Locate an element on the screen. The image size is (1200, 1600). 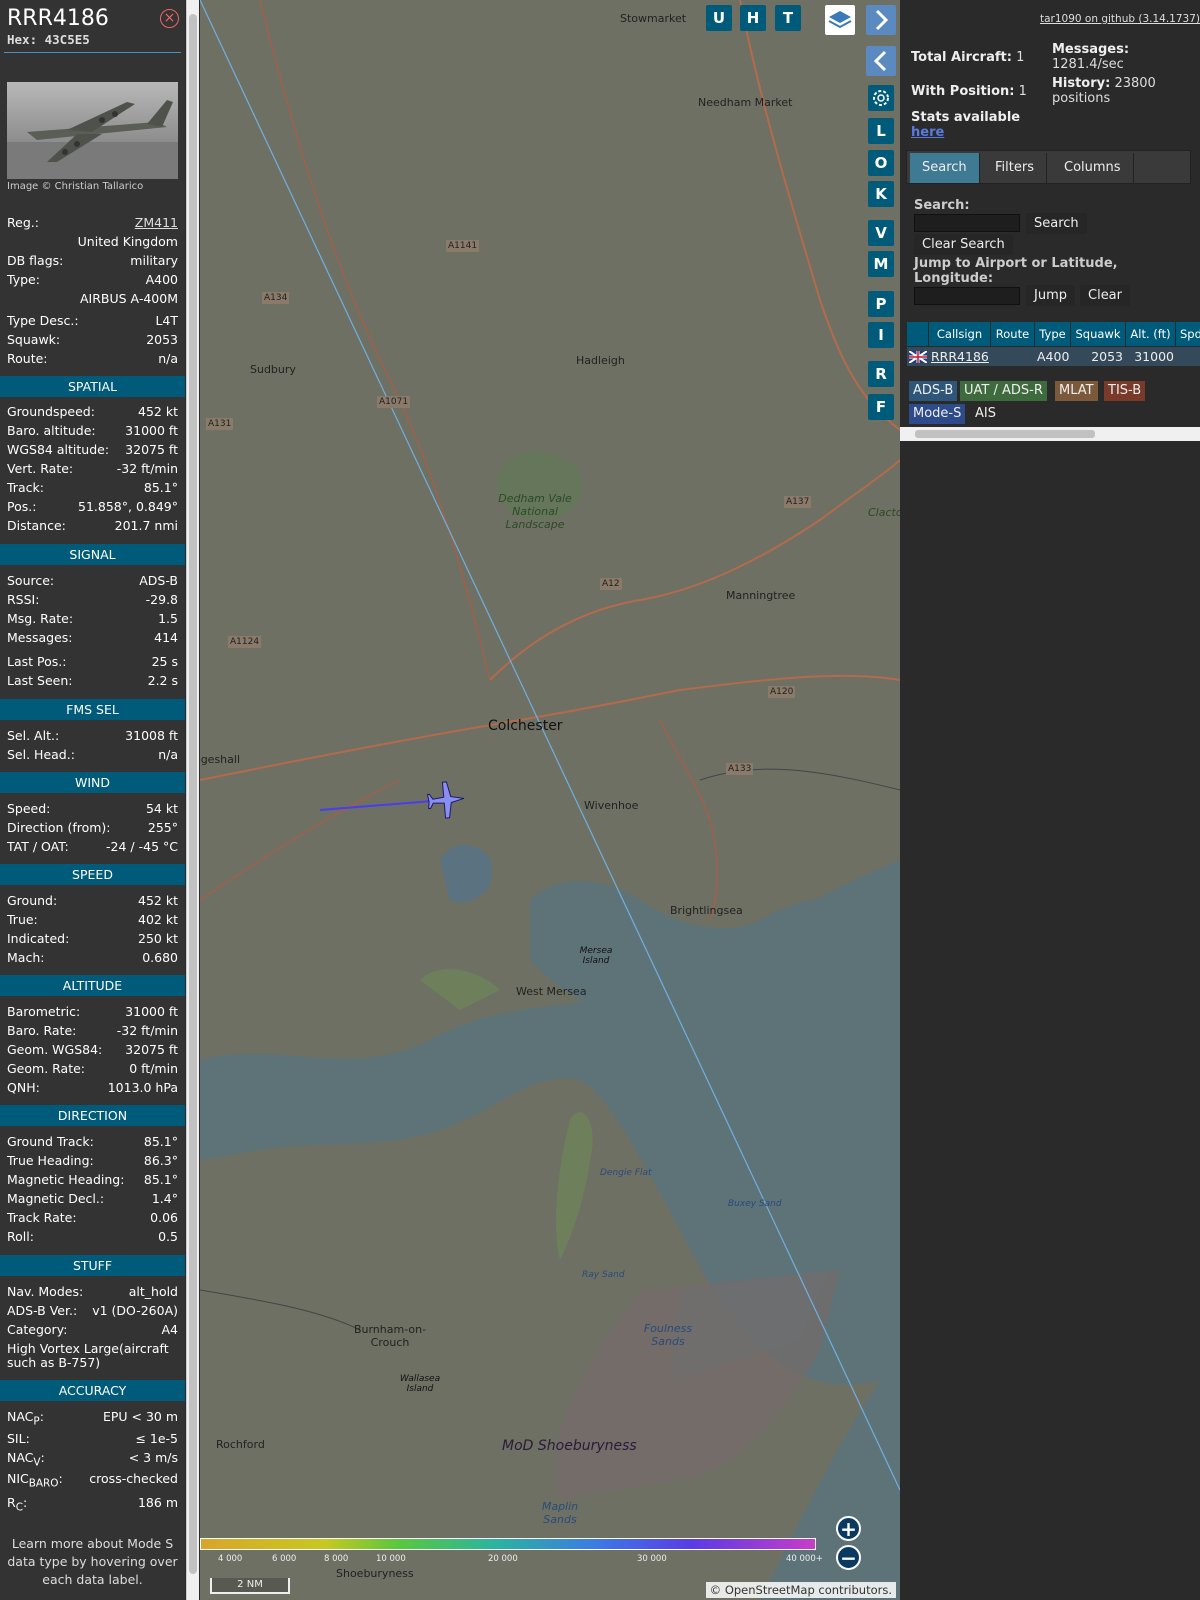
clear-search-button: Clear Search is located at coordinates (963, 244).